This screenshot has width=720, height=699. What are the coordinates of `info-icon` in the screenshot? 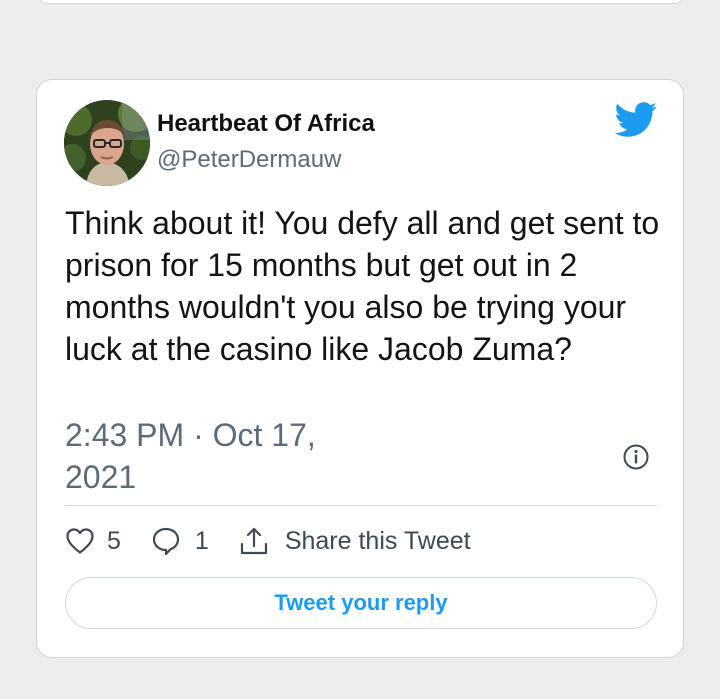 It's located at (636, 457).